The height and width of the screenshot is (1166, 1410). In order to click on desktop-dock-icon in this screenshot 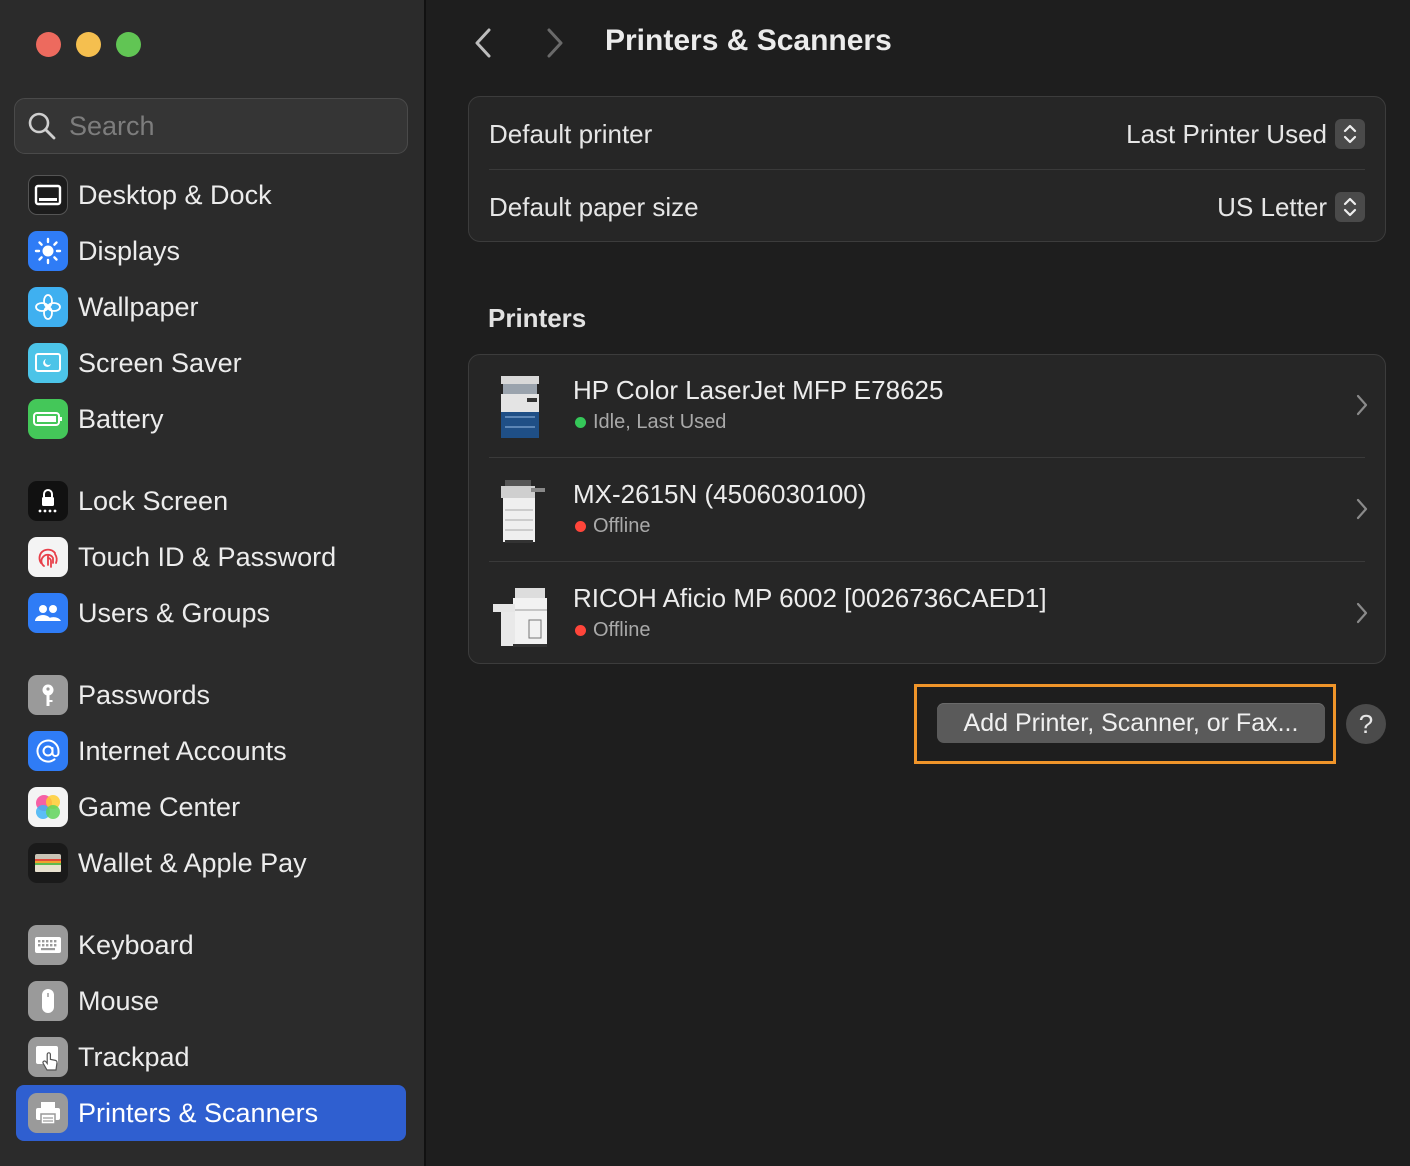, I will do `click(48, 195)`.